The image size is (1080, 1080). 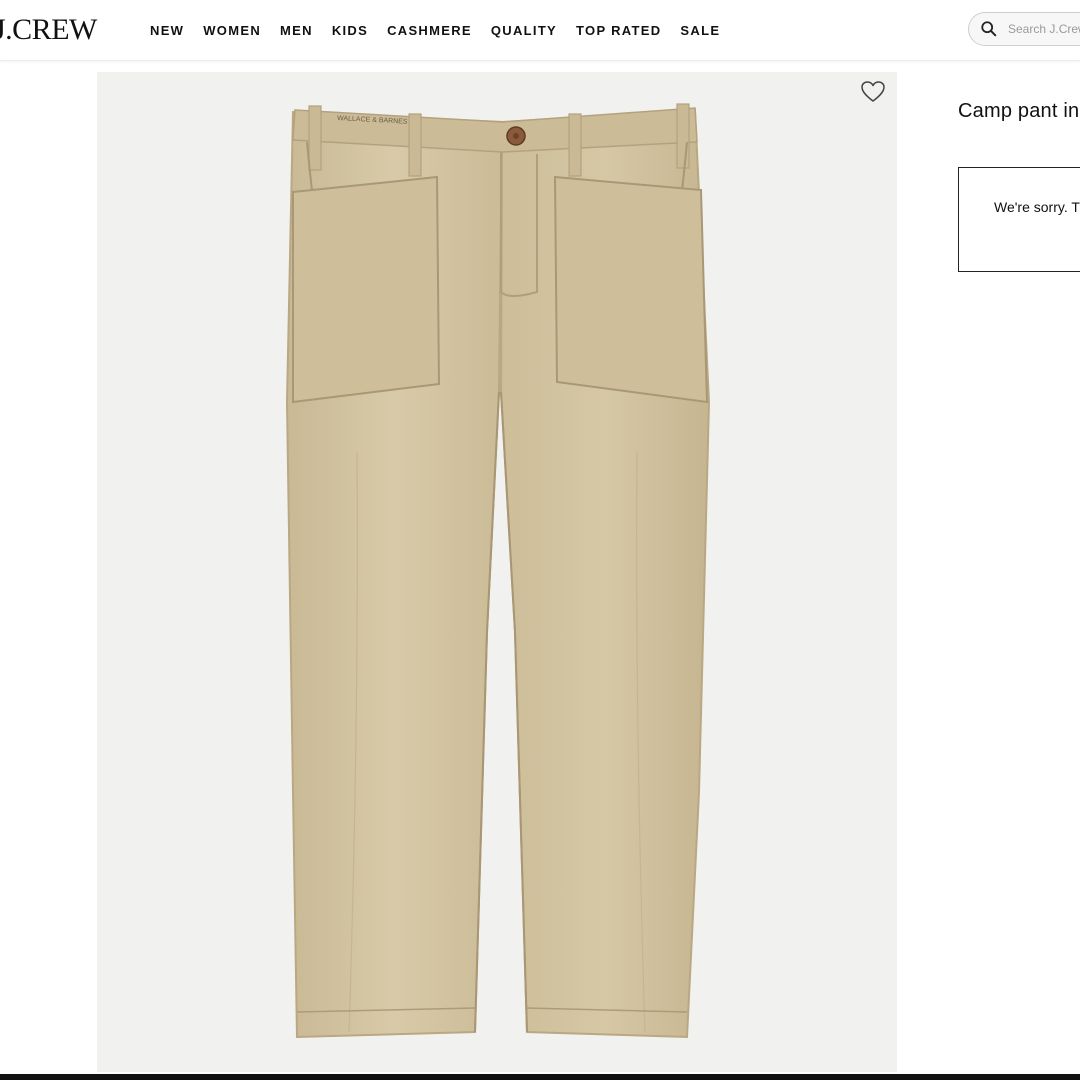 I want to click on nav-item-women: WOMEN, so click(x=232, y=30).